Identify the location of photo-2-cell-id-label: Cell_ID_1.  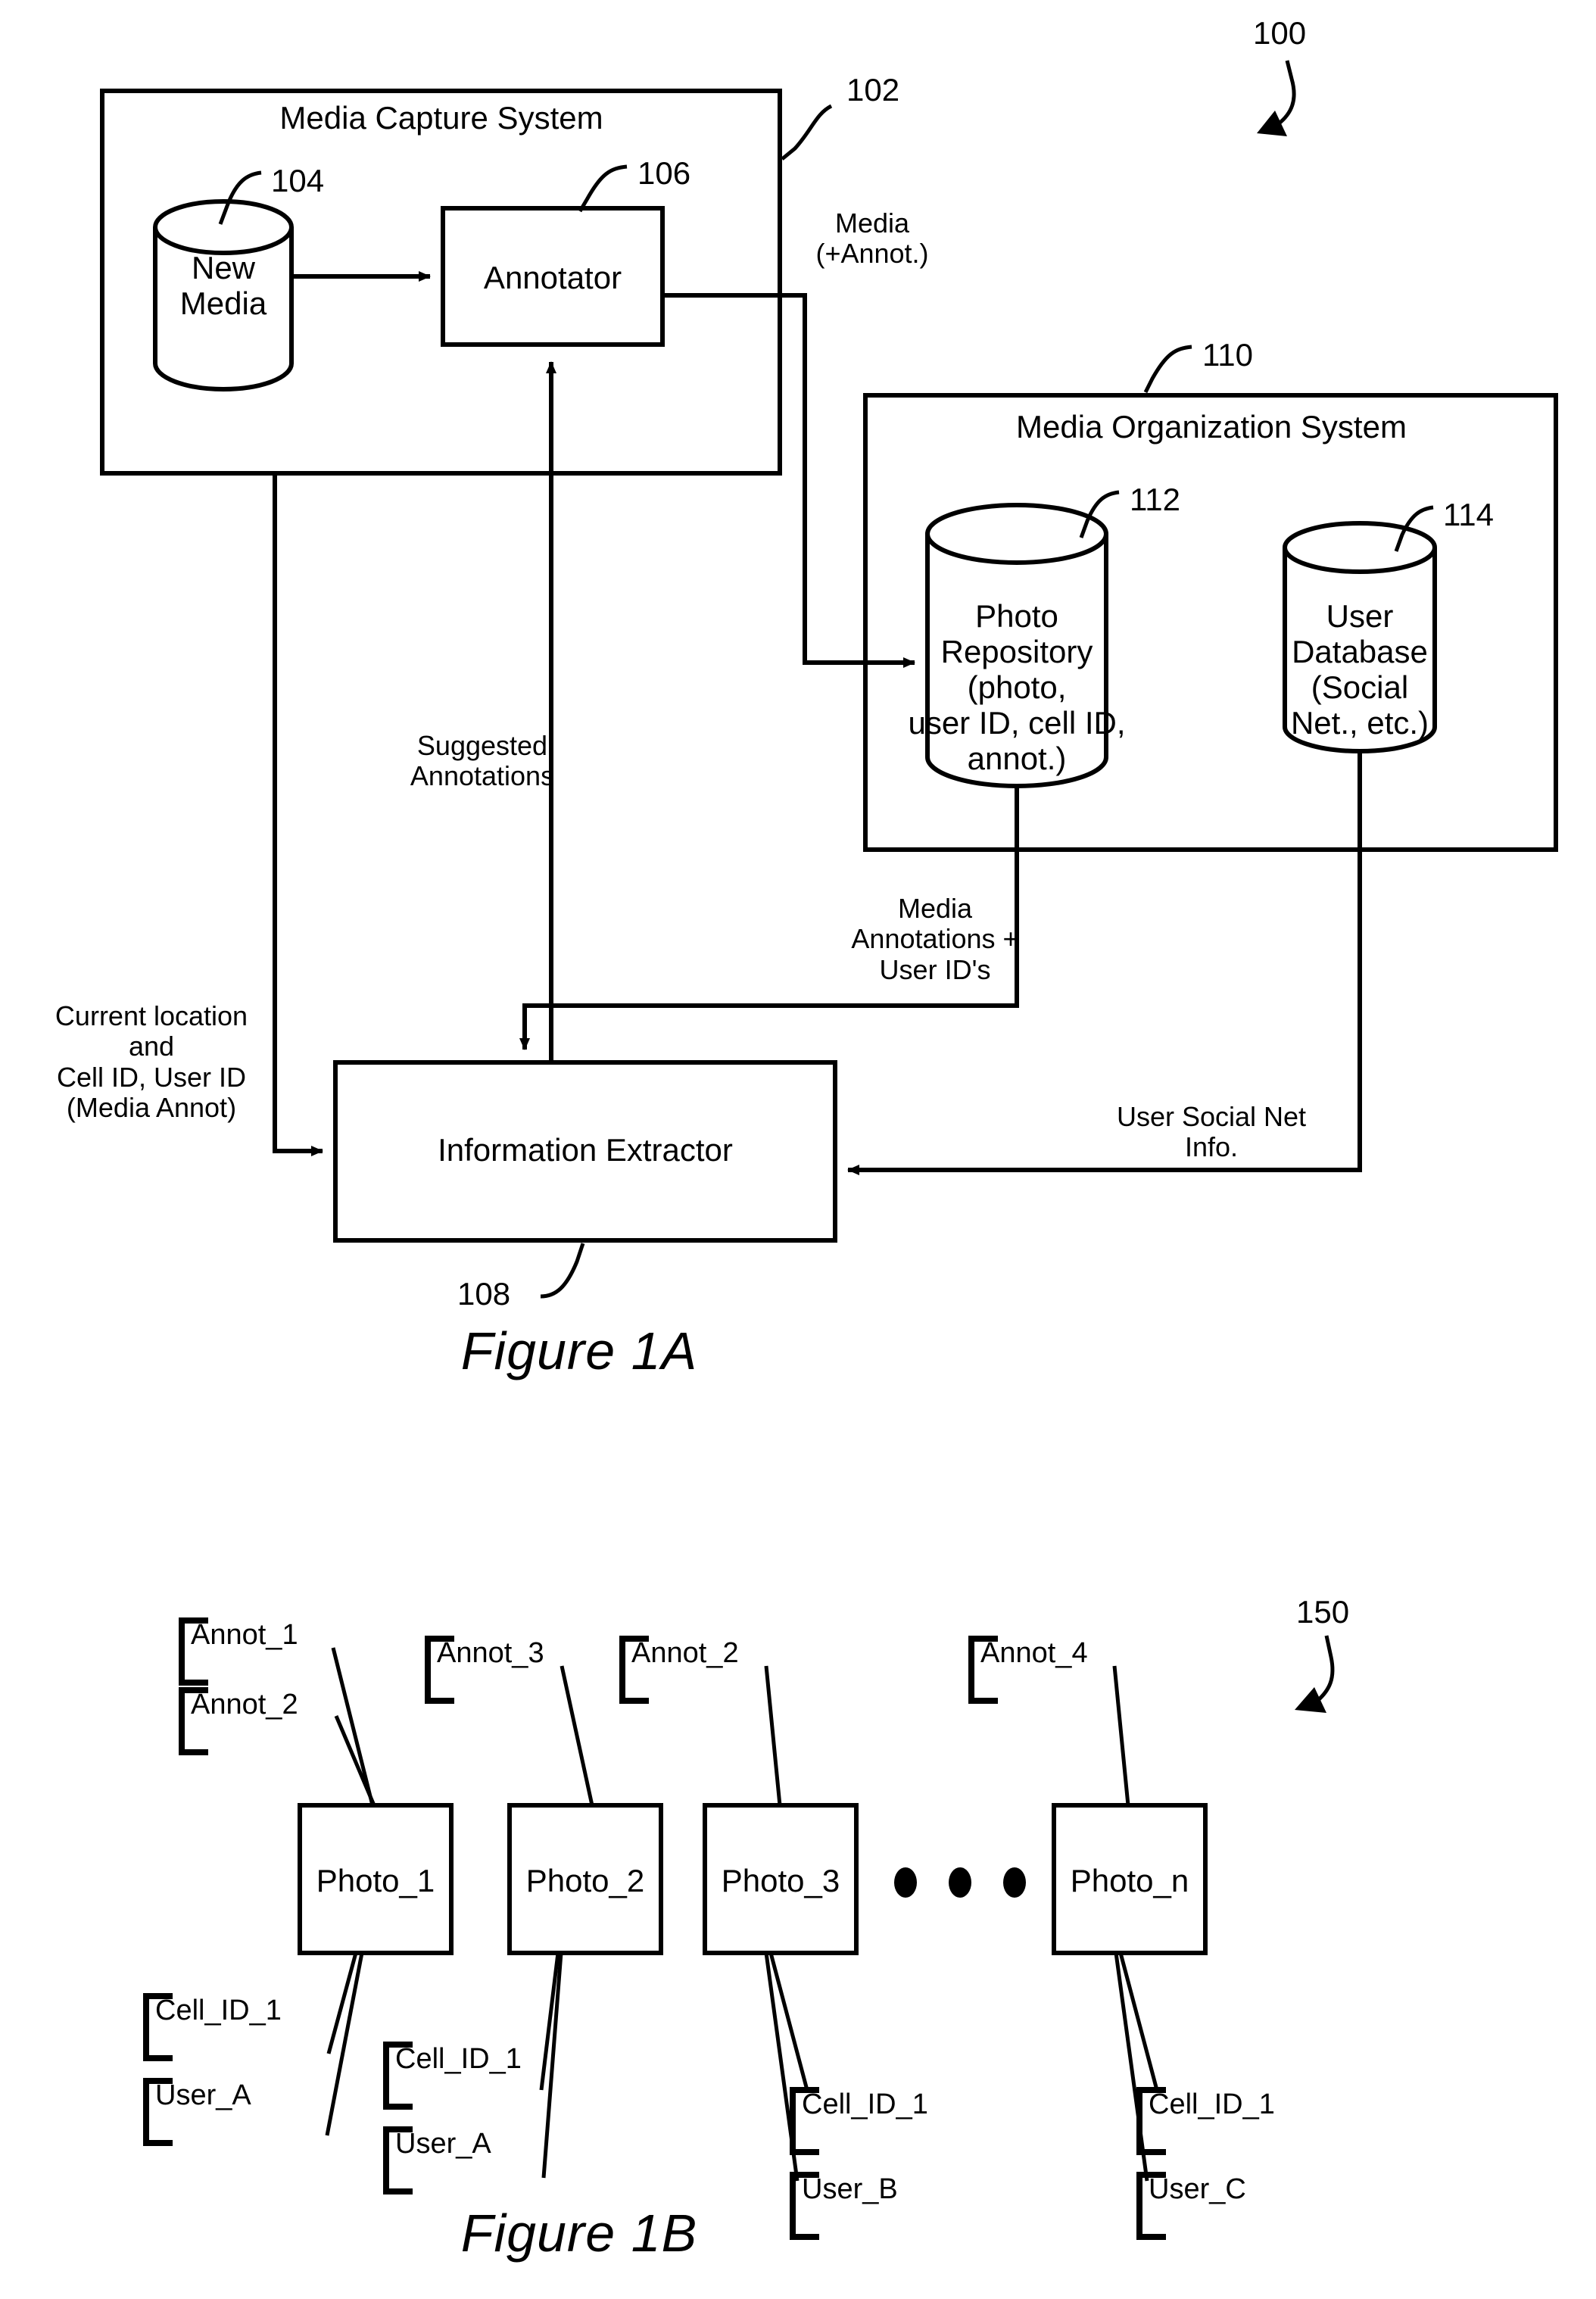
(458, 2059).